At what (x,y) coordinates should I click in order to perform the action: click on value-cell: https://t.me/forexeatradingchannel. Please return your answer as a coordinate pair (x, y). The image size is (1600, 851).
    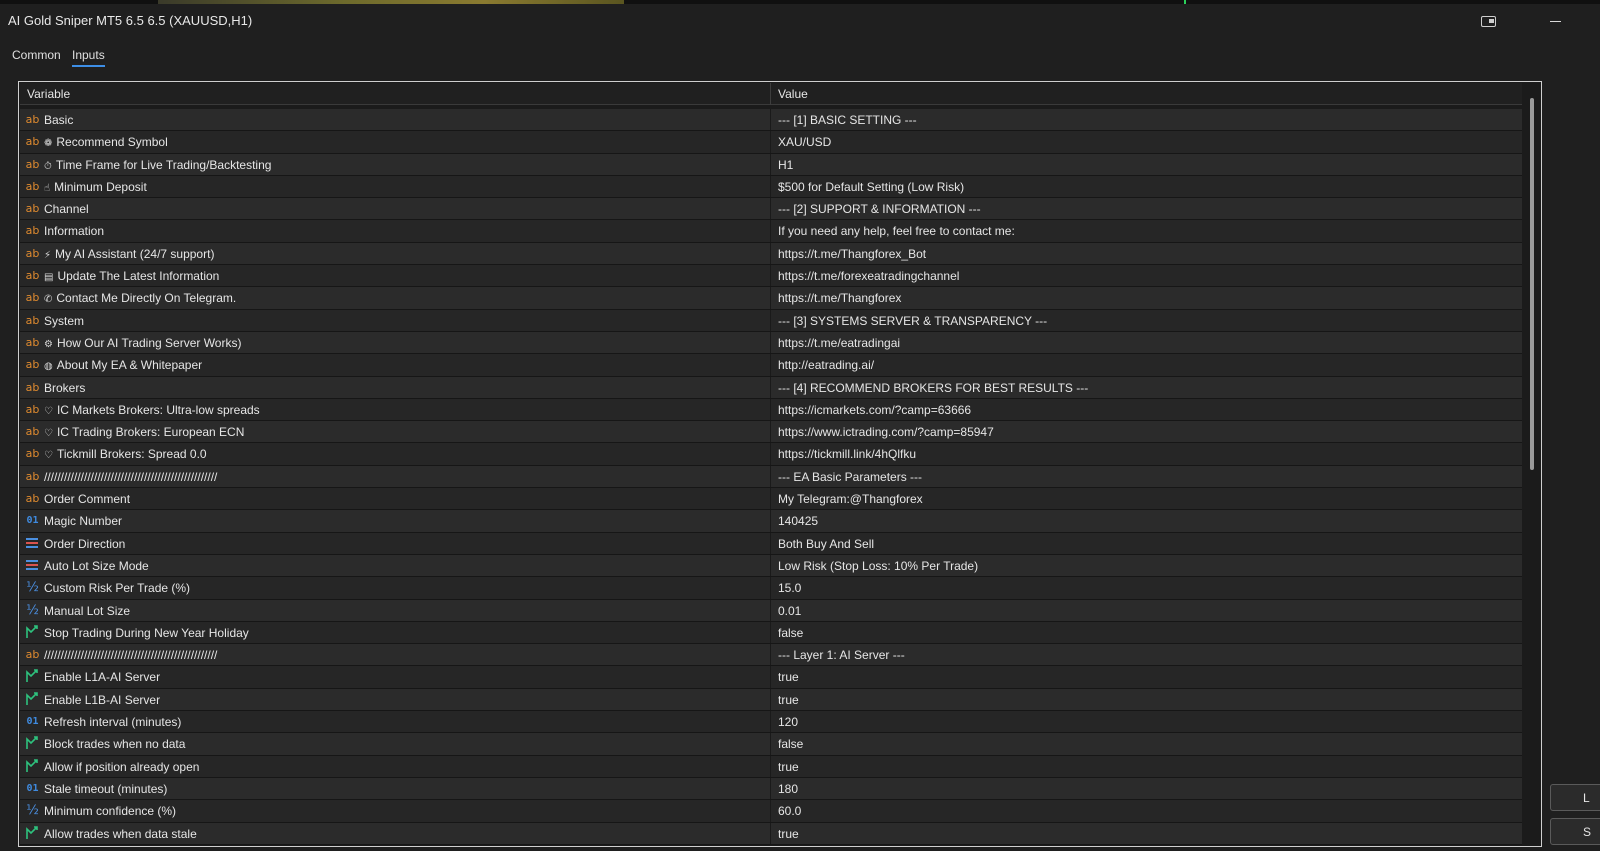
    Looking at the image, I should click on (868, 276).